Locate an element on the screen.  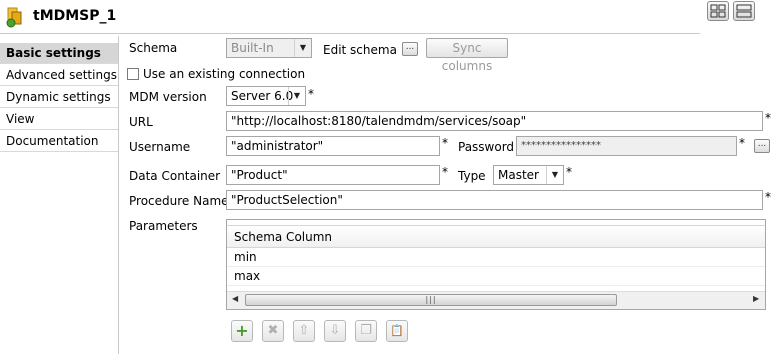
password-label: Password is located at coordinates (486, 147).